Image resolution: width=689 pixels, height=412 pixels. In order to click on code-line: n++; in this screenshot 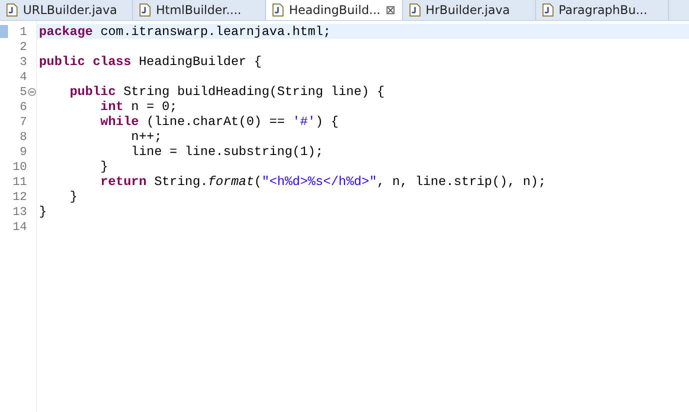, I will do `click(146, 136)`.